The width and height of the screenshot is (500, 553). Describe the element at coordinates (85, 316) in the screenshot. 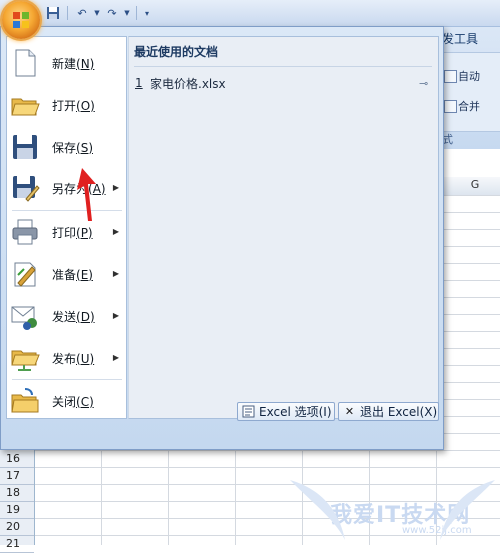

I see `menu-item-key: (D)` at that location.